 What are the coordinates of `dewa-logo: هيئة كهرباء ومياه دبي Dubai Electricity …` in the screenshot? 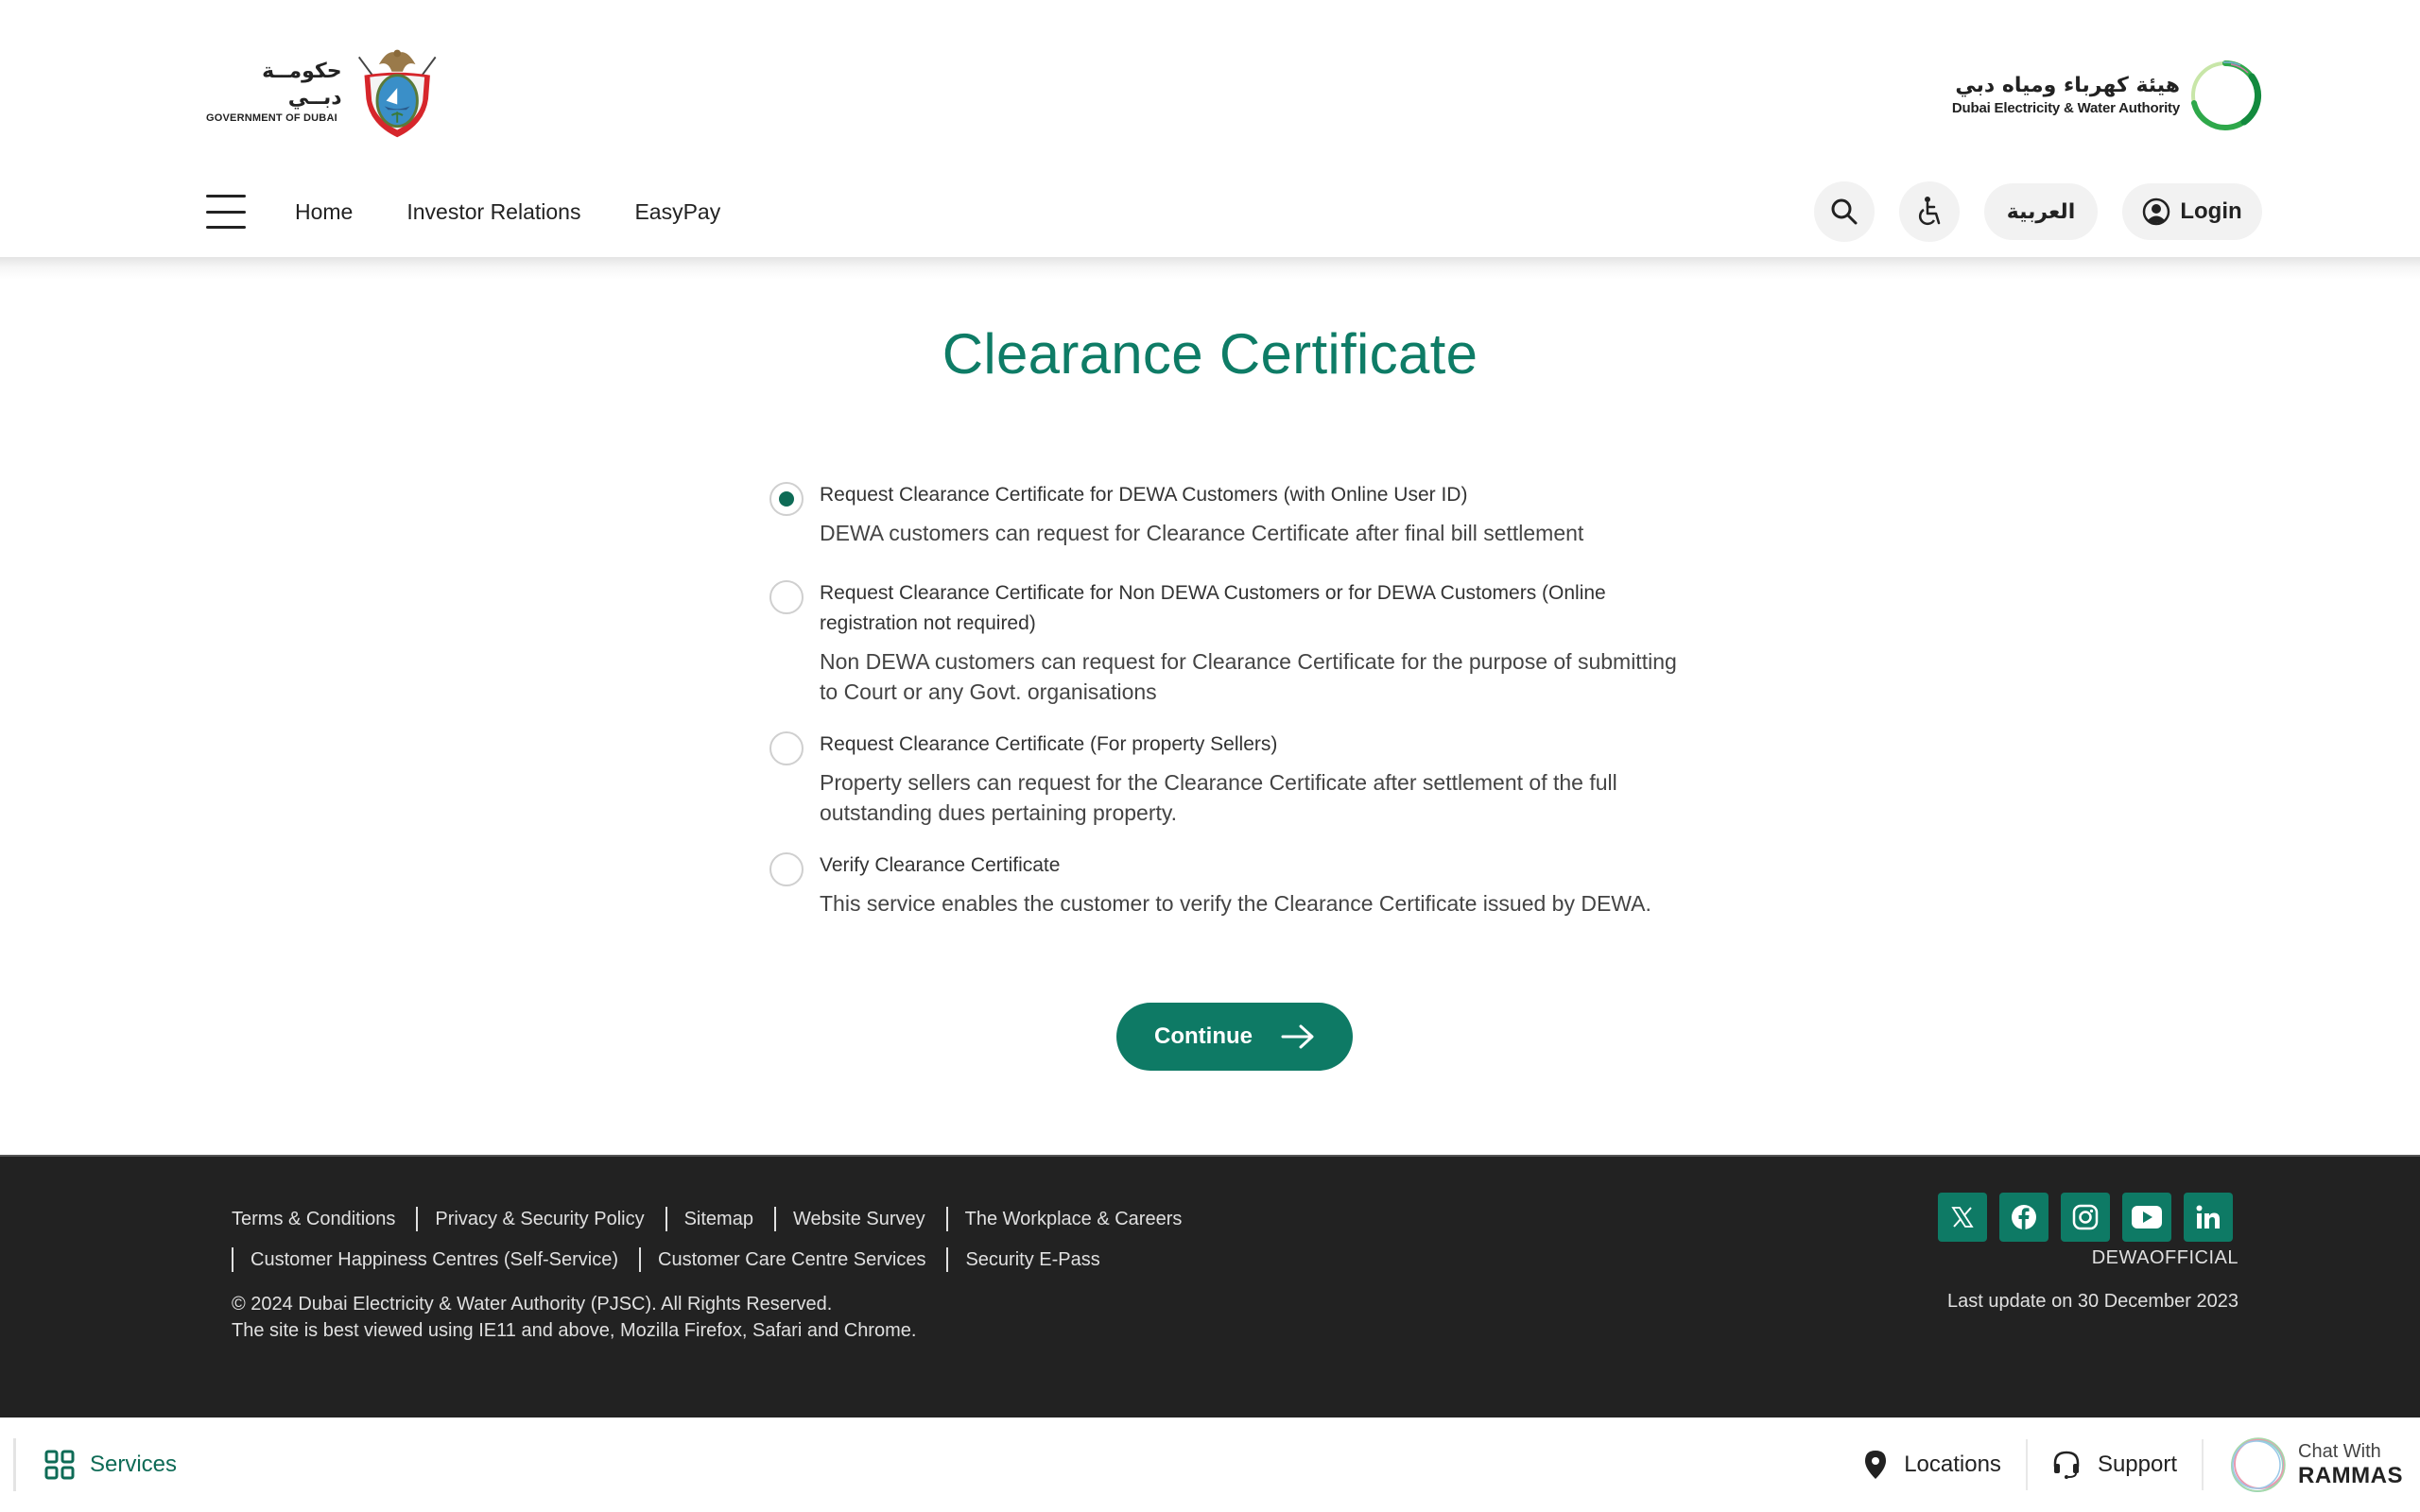 It's located at (2104, 95).